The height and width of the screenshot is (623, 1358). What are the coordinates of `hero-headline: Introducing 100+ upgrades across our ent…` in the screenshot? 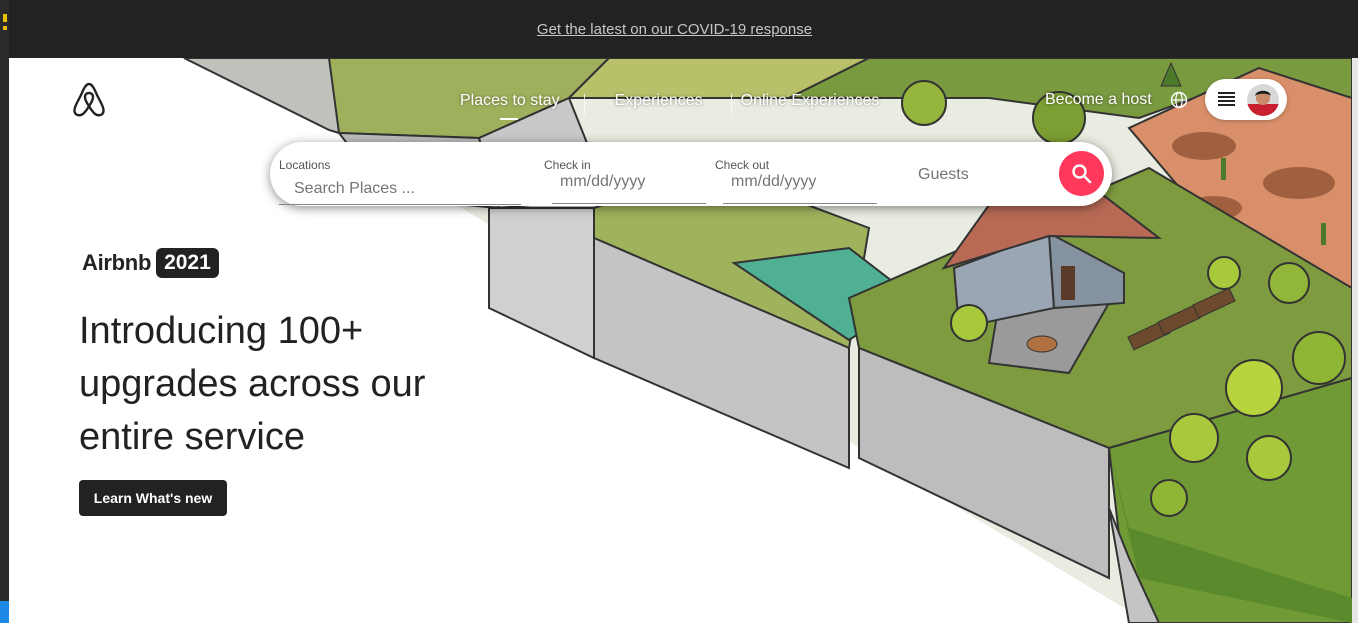 It's located at (252, 384).